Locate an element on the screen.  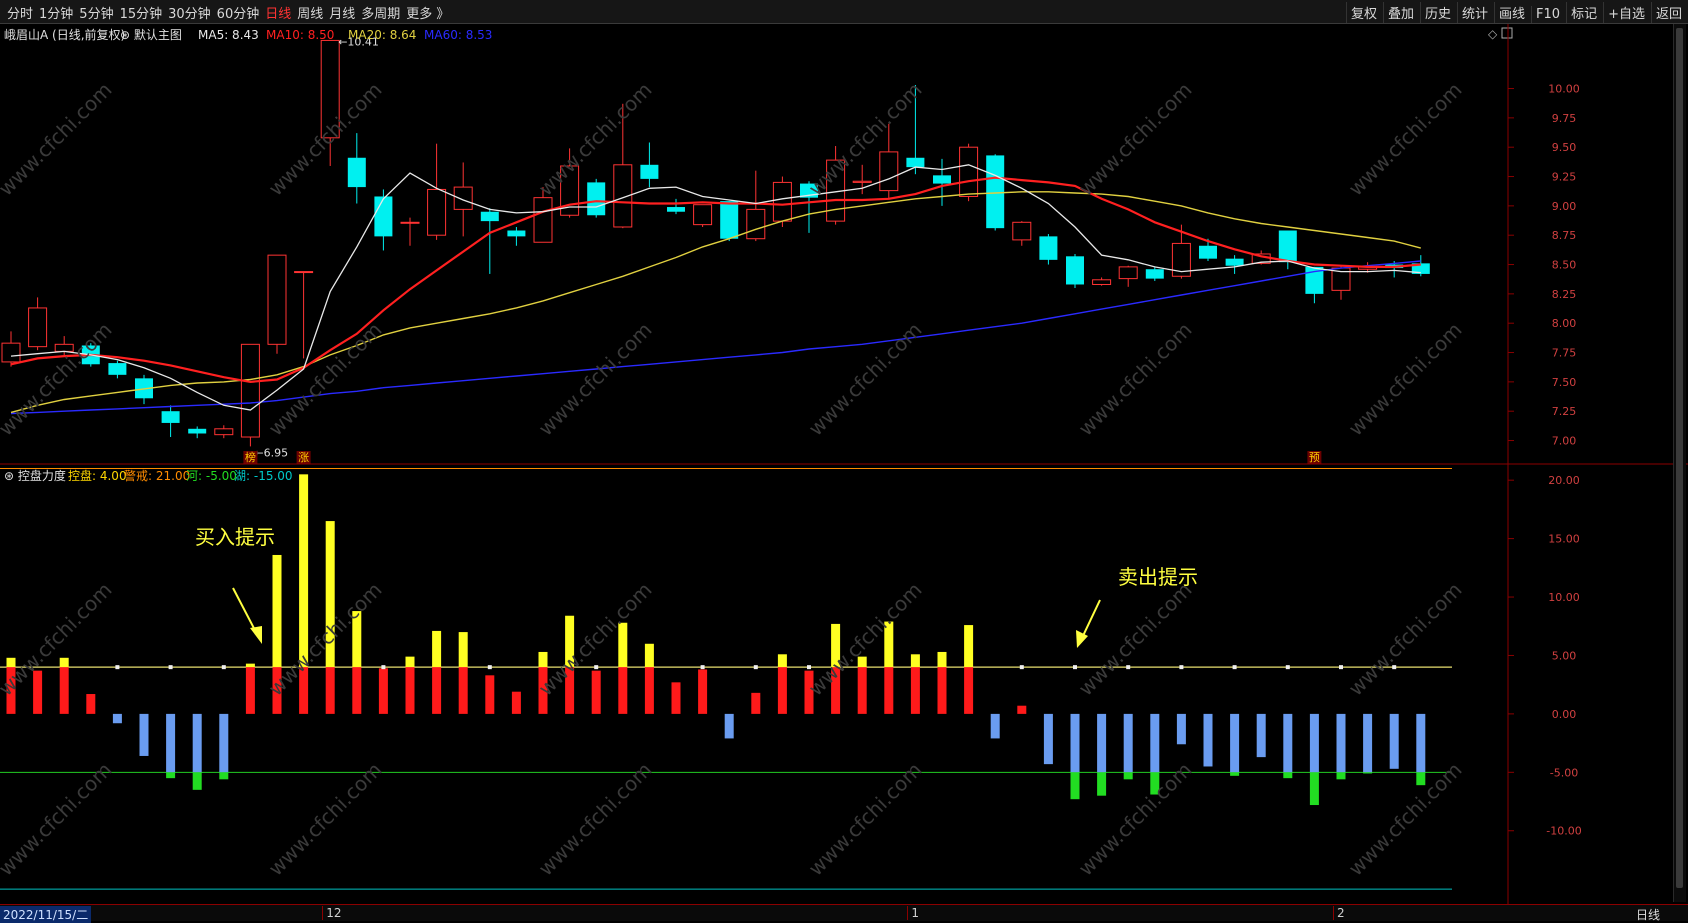
tool-button-8: 返回 is located at coordinates (1668, 12).